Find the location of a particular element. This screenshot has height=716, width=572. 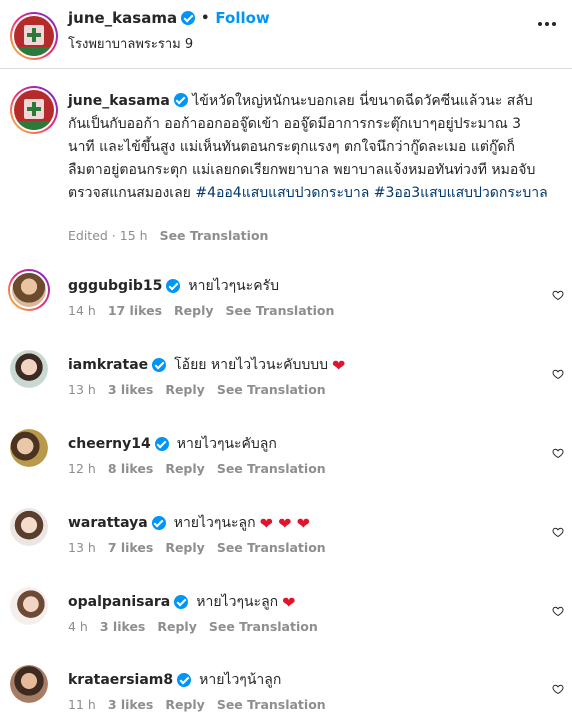

comment-text: โอ้ยย หายไวไวนะคับบบบ is located at coordinates (251, 365).